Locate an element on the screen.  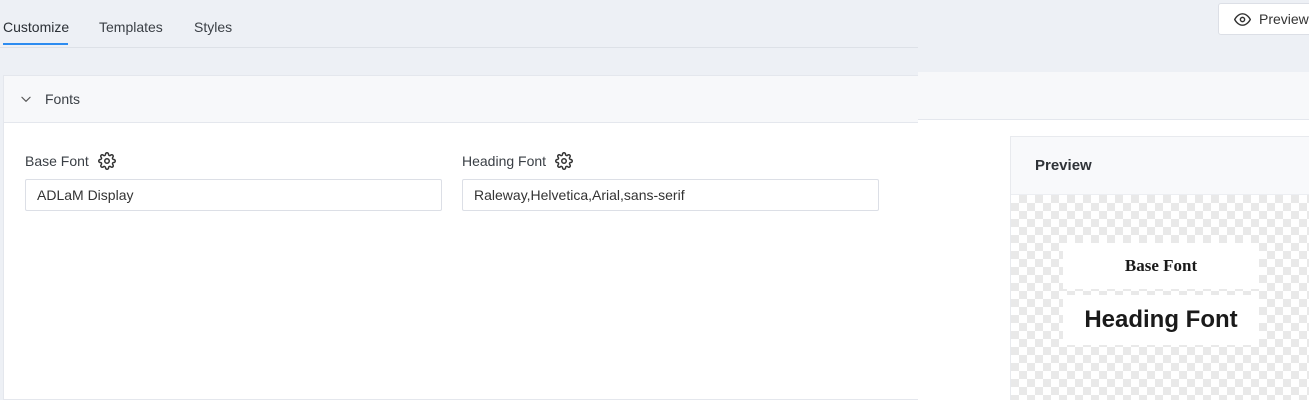
chevron-down-icon is located at coordinates (26, 99).